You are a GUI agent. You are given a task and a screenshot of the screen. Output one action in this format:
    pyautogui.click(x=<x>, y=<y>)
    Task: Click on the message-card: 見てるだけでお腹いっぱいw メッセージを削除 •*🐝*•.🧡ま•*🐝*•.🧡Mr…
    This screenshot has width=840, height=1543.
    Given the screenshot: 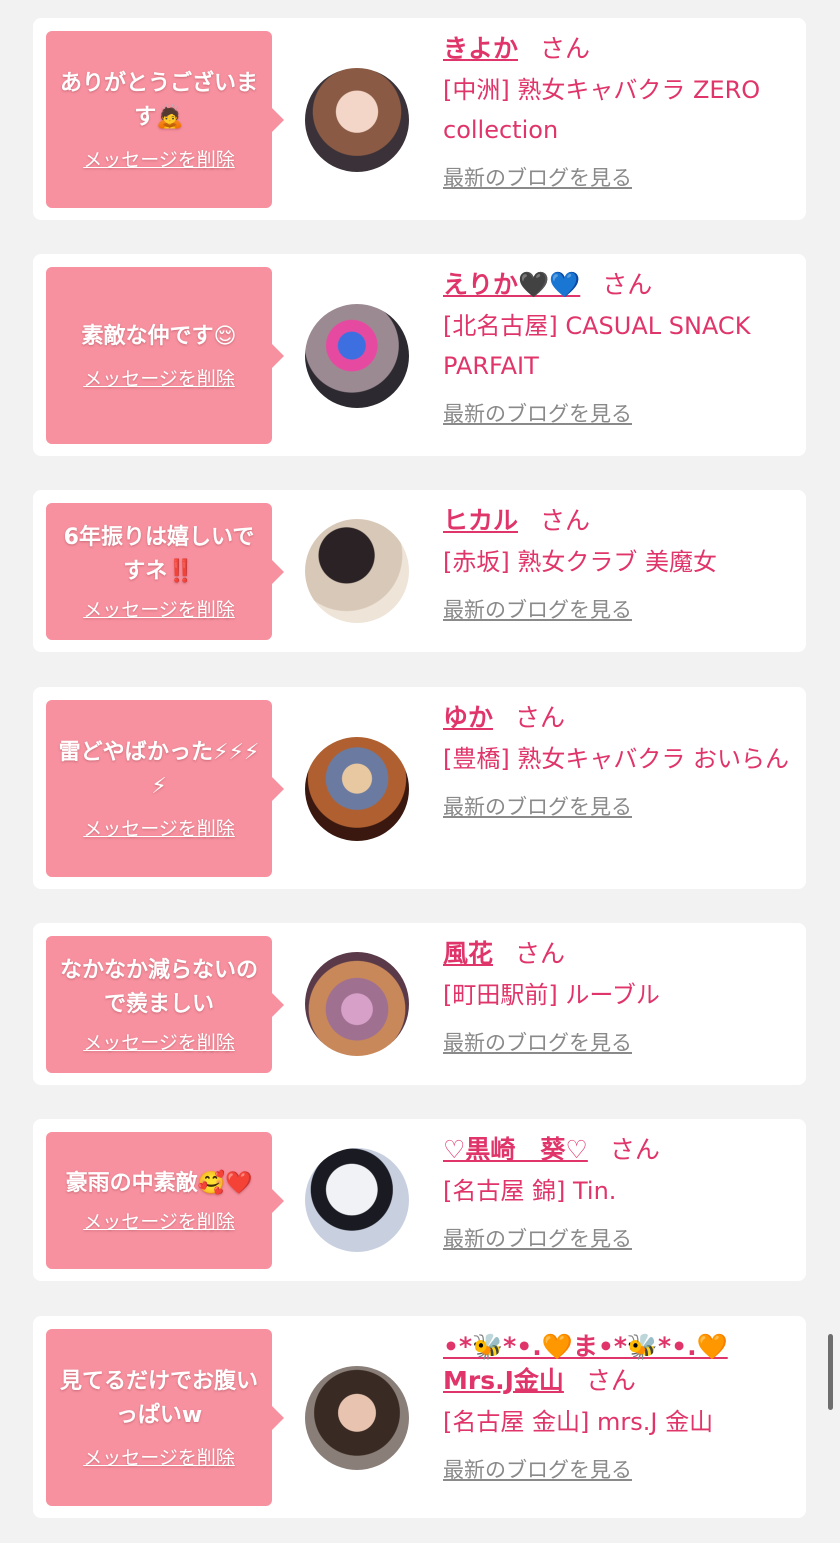 What is the action you would take?
    pyautogui.click(x=419, y=1417)
    